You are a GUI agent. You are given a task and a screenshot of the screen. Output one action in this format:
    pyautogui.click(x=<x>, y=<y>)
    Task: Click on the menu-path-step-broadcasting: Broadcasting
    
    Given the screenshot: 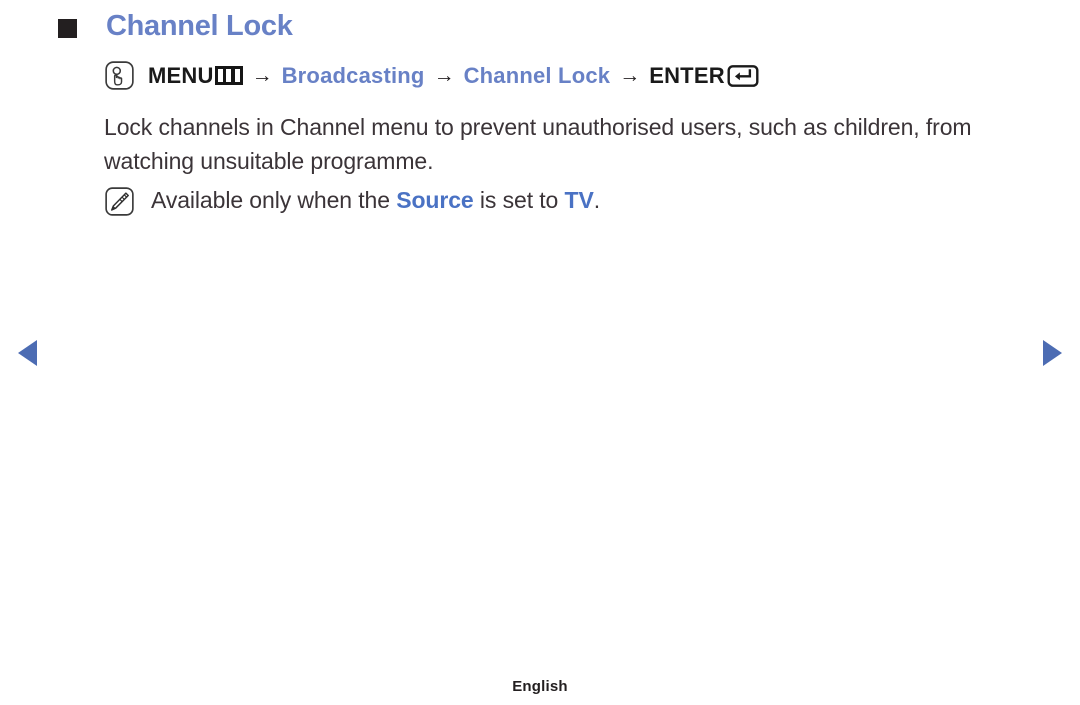 What is the action you would take?
    pyautogui.click(x=353, y=75)
    